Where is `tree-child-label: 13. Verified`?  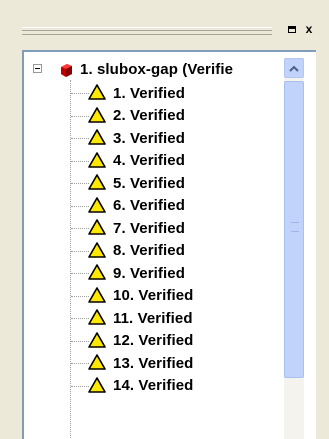 tree-child-label: 13. Verified is located at coordinates (153, 363).